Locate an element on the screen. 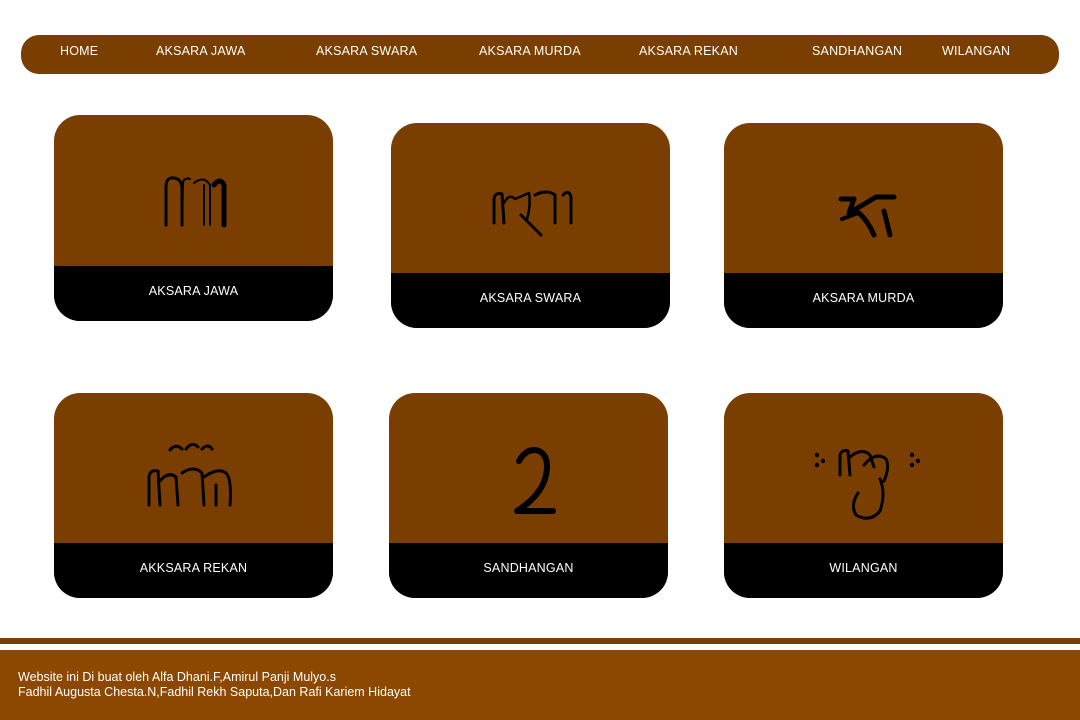 This screenshot has width=1080, height=720. card-aksara-murda: AKSARA MURDA is located at coordinates (863, 225).